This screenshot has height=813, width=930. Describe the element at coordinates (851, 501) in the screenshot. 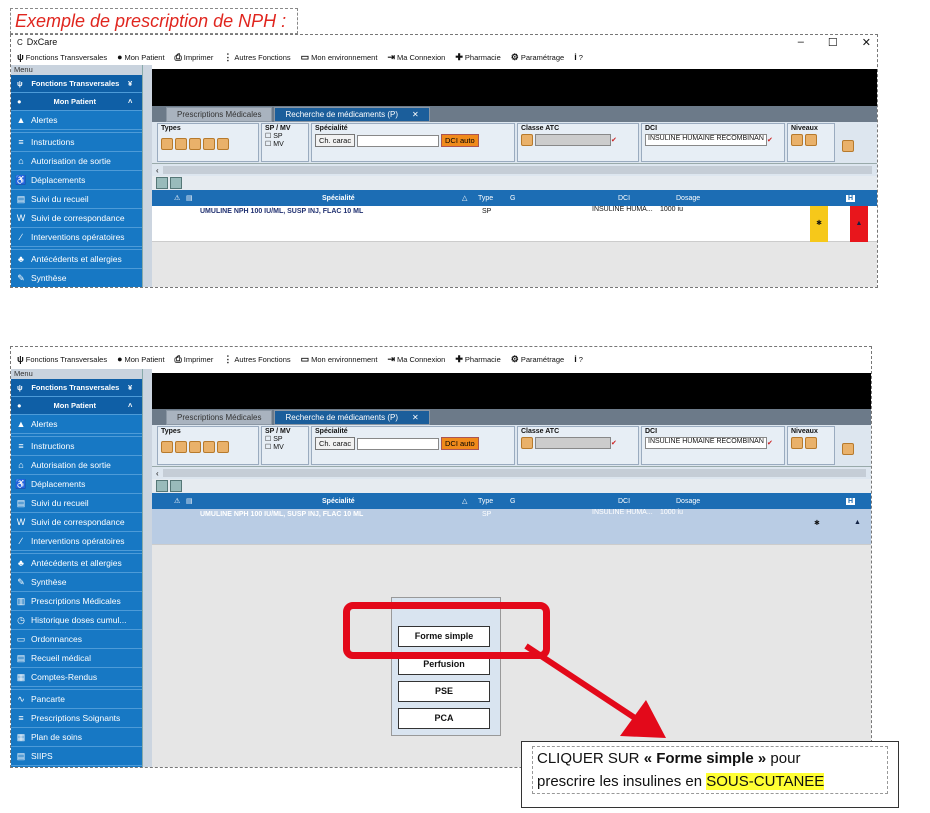

I see `col-h: H` at that location.